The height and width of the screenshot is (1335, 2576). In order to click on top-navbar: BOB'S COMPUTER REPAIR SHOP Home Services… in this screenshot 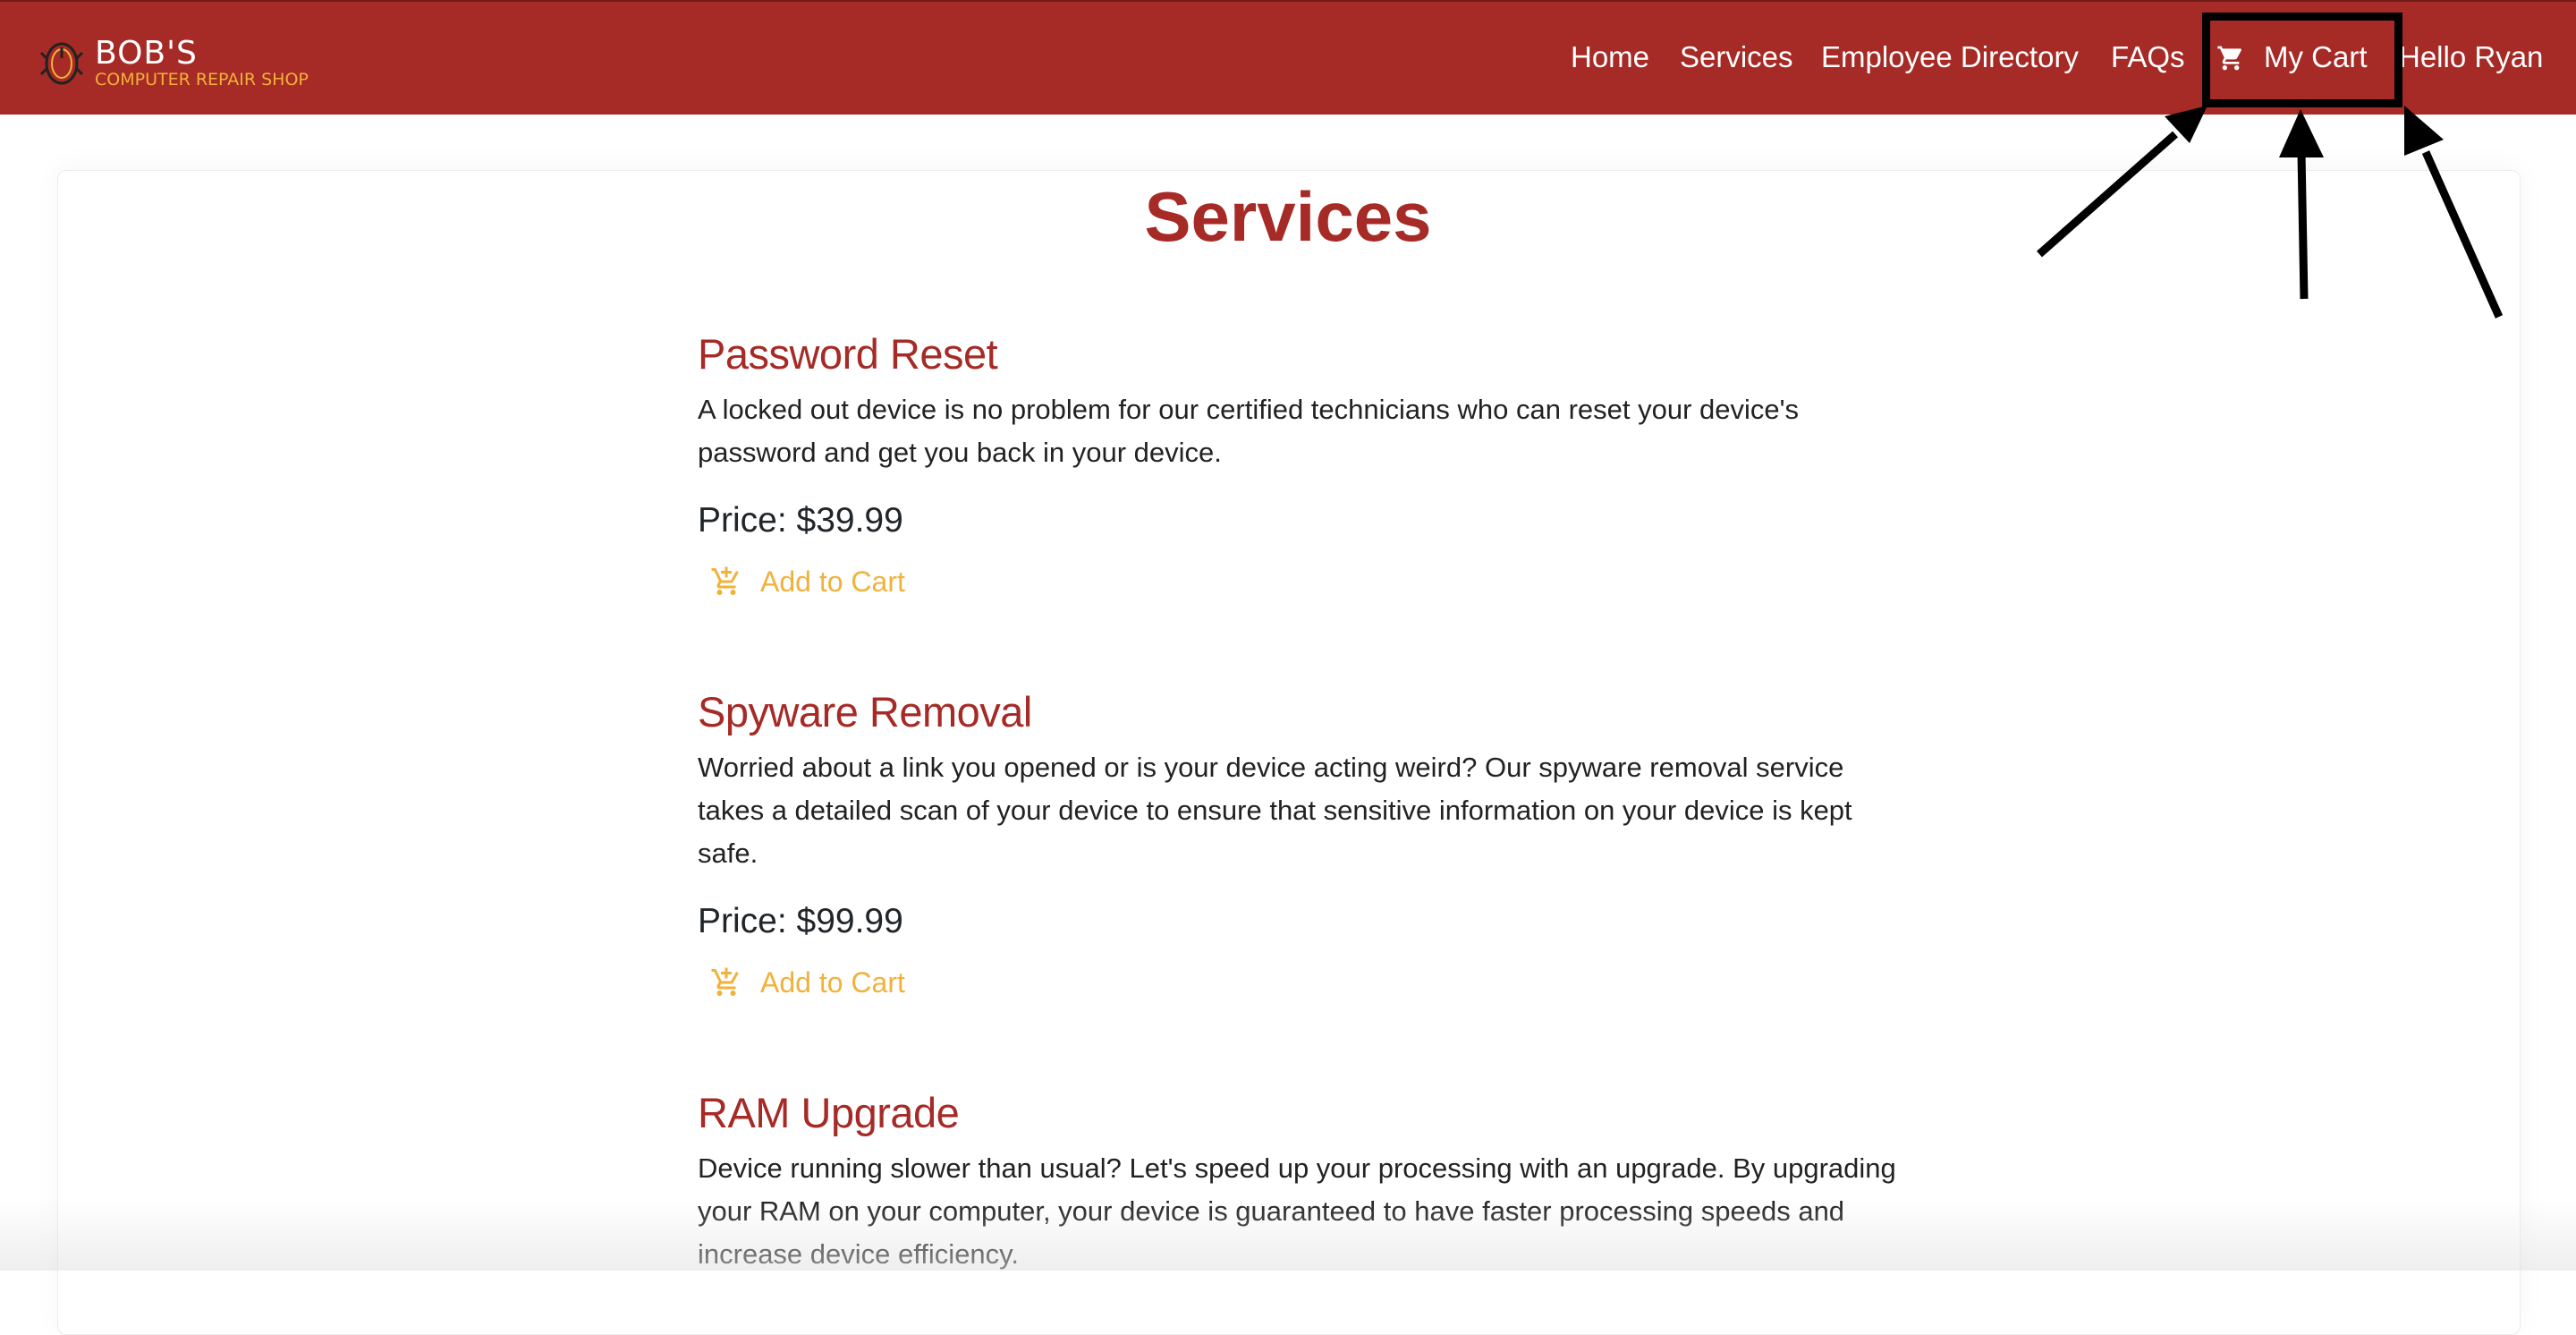, I will do `click(1288, 57)`.